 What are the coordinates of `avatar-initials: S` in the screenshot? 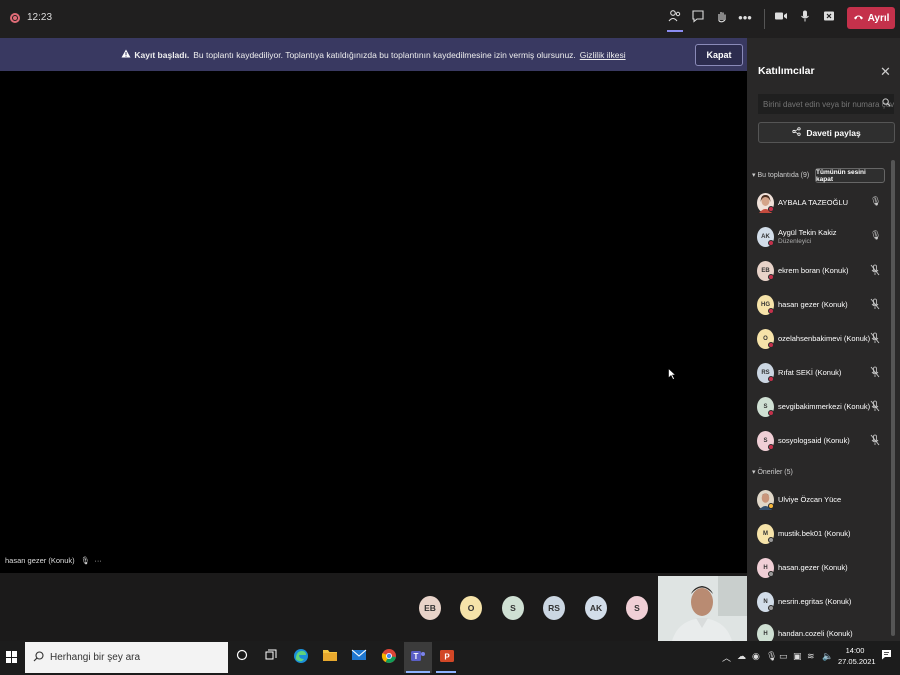 It's located at (513, 608).